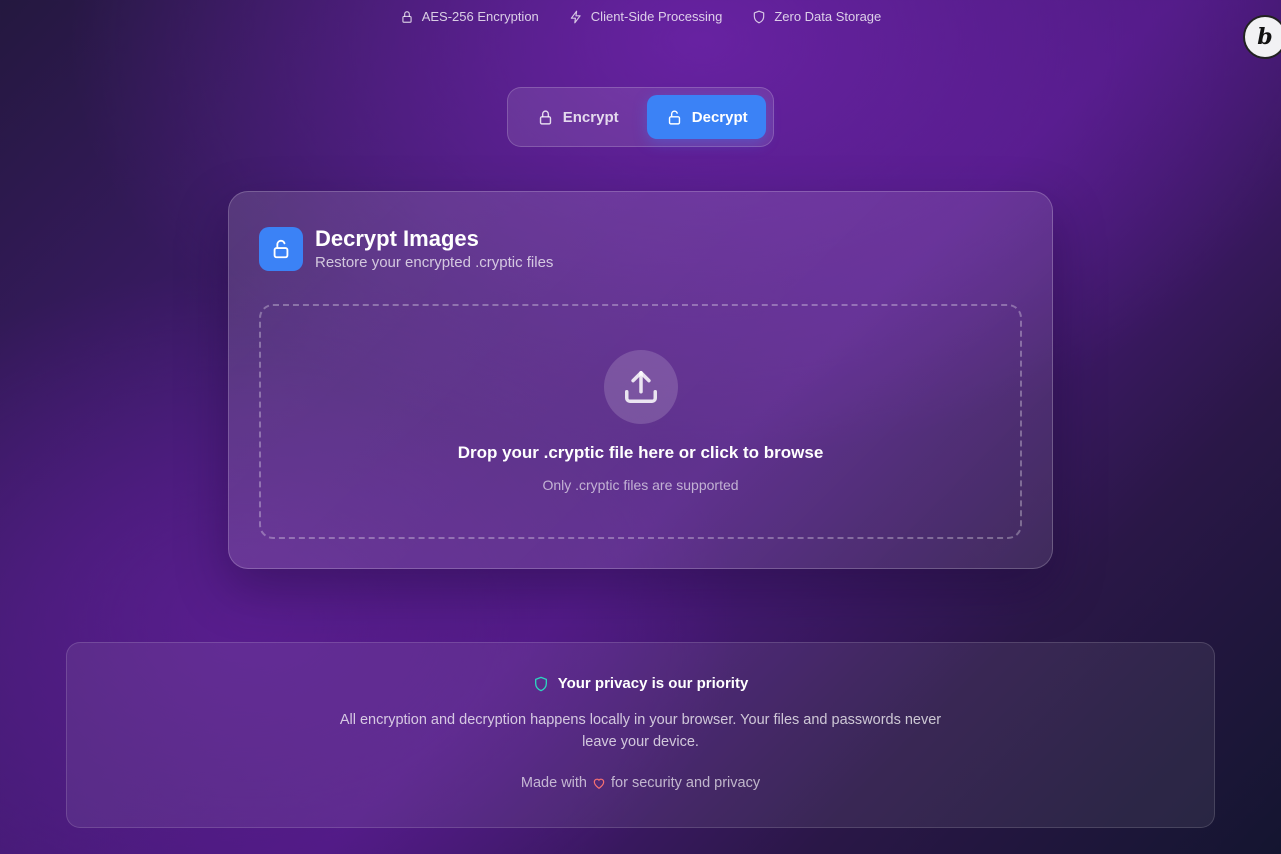 The height and width of the screenshot is (854, 1281). I want to click on card-title: Decrypt Images, so click(397, 238).